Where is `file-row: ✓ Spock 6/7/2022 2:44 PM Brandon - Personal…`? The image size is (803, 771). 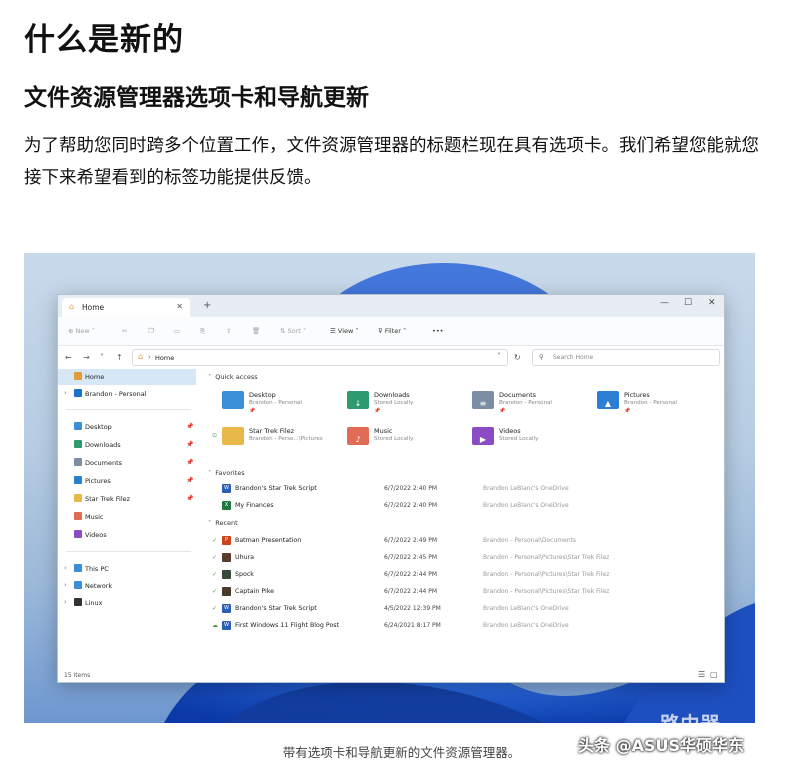 file-row: ✓ Spock 6/7/2022 2:44 PM Brandon - Personal… is located at coordinates (462, 575).